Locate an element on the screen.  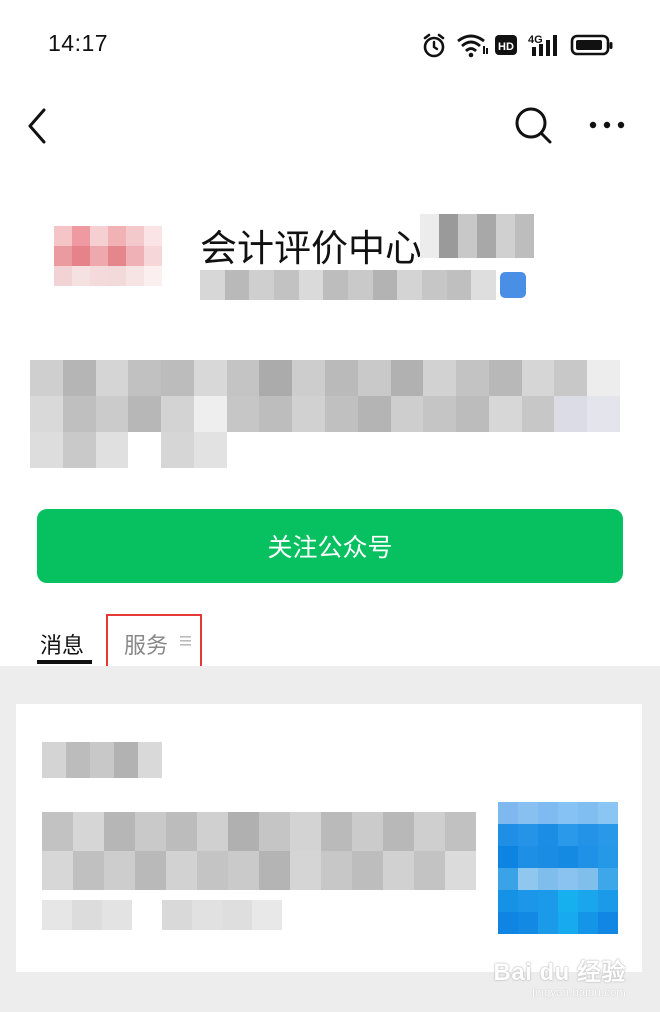
status-time: 14:17 is located at coordinates (78, 43).